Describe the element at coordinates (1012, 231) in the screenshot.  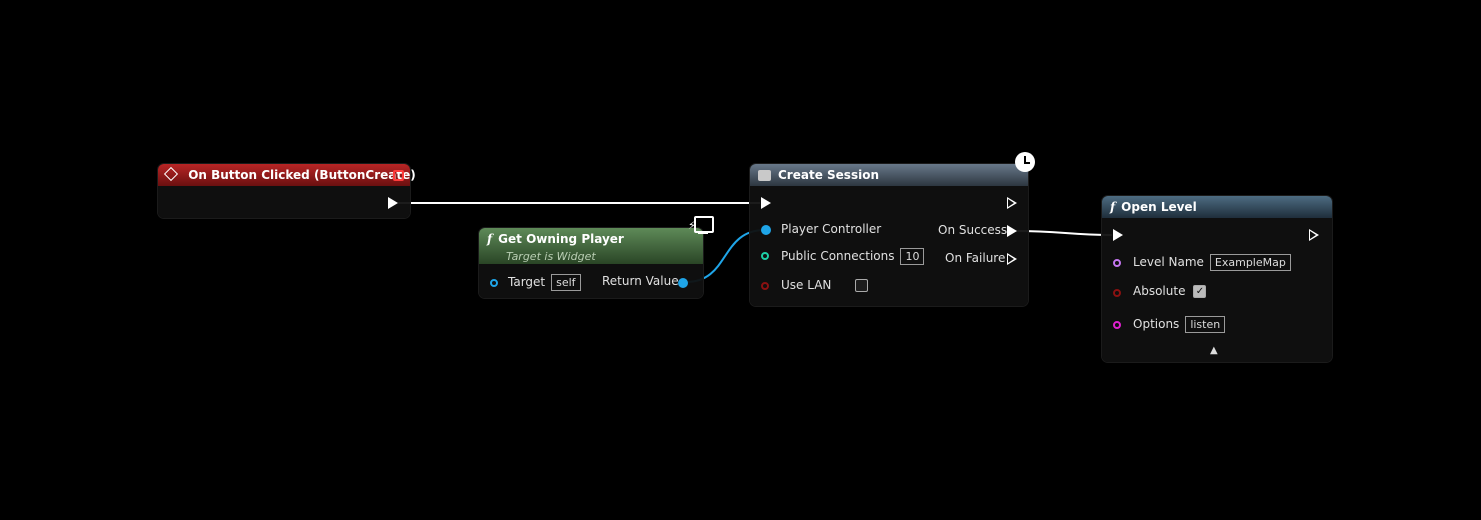
I see `on-success-exec-pin` at that location.